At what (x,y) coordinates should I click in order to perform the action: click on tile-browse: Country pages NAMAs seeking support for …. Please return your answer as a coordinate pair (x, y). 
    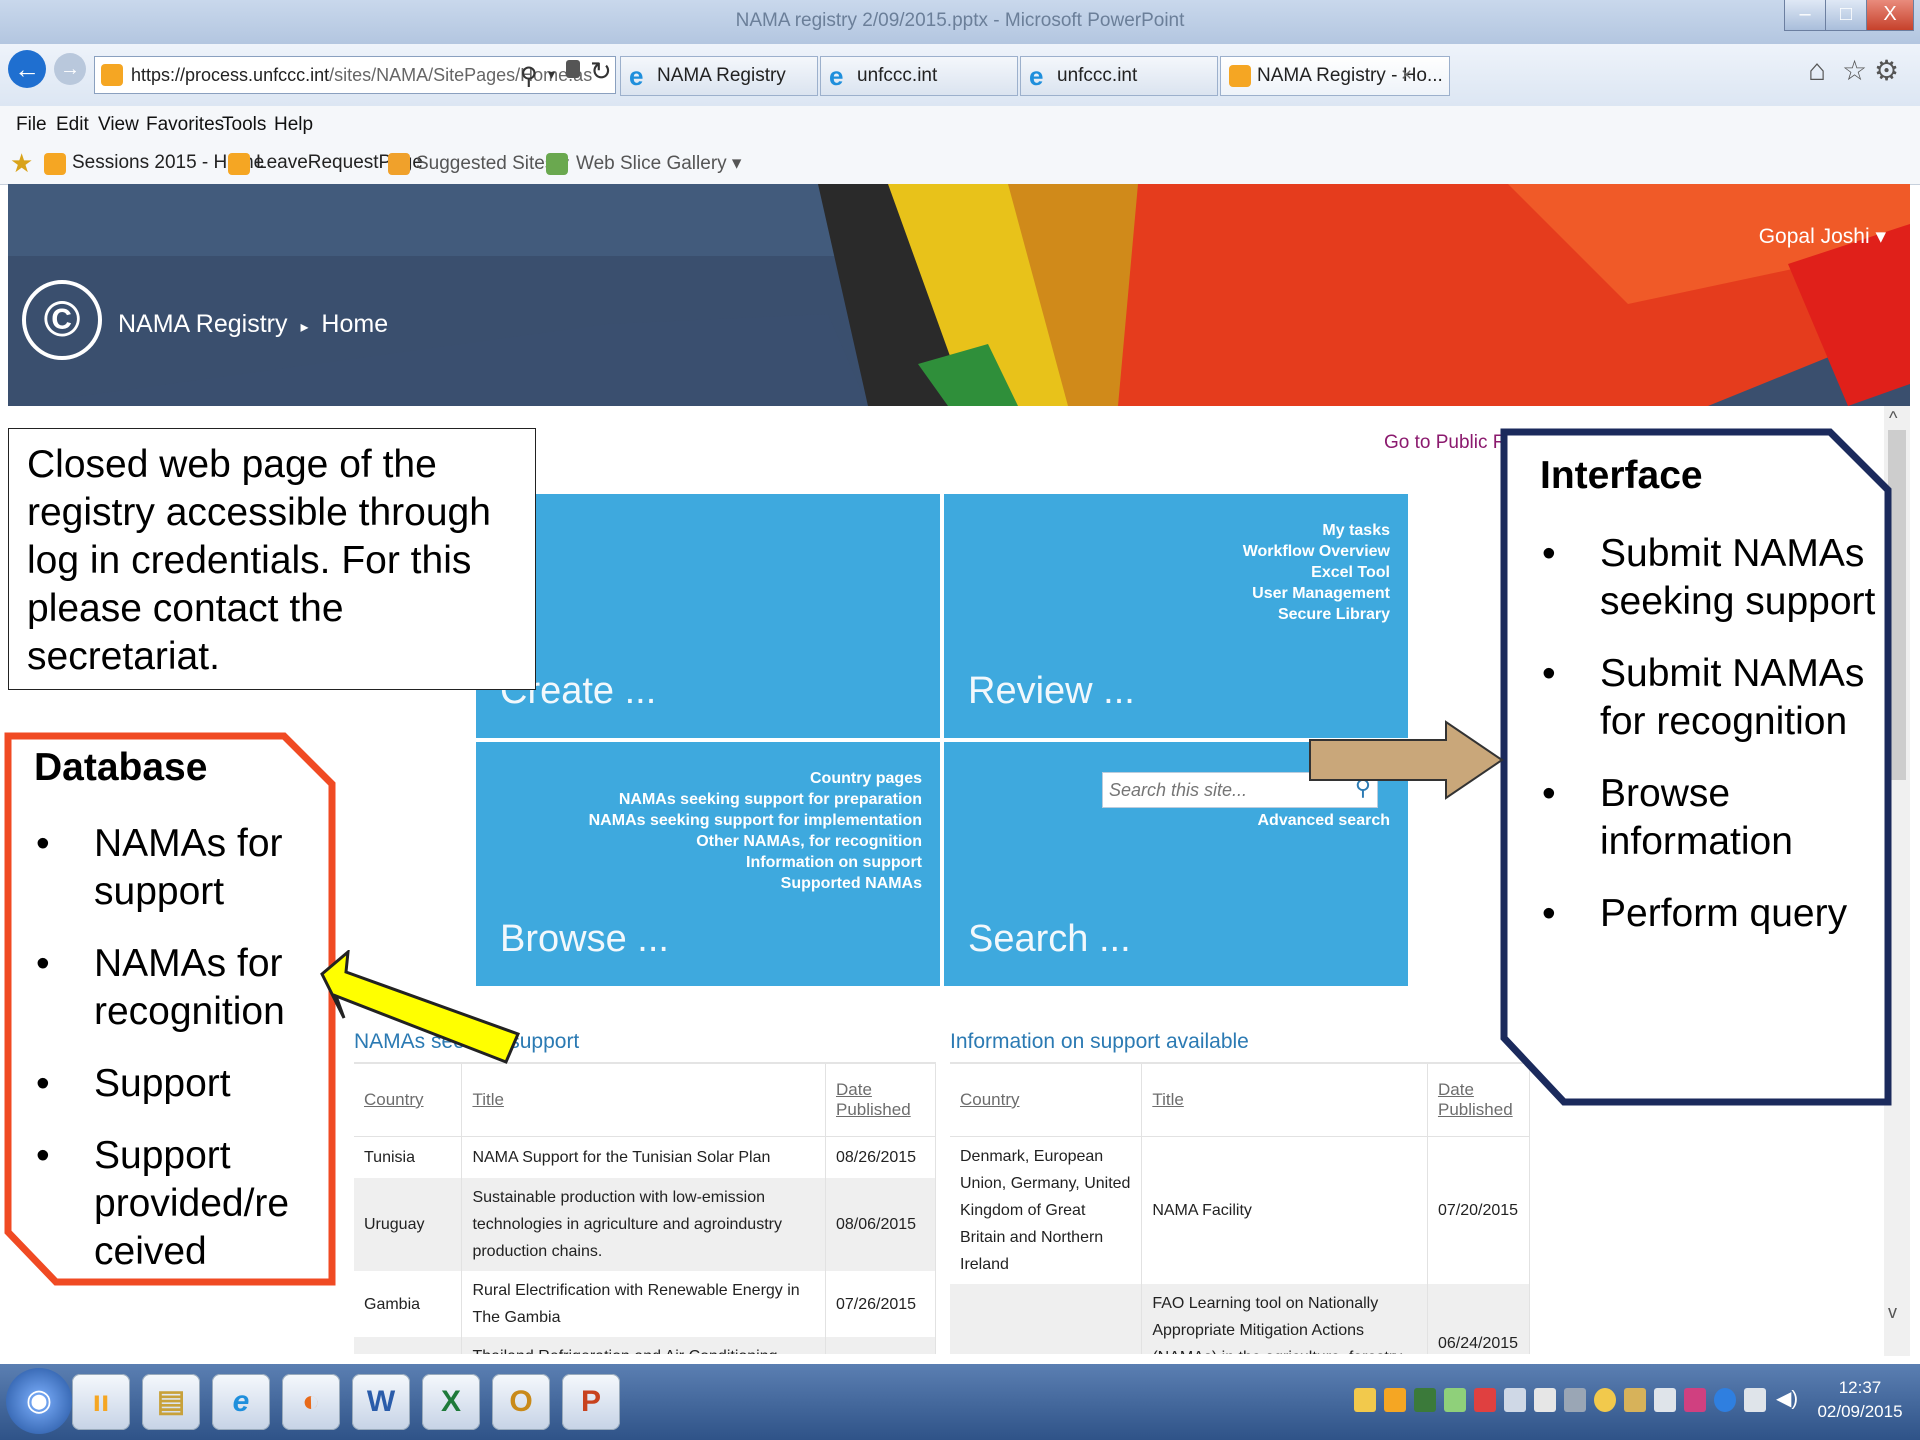
    Looking at the image, I should click on (708, 864).